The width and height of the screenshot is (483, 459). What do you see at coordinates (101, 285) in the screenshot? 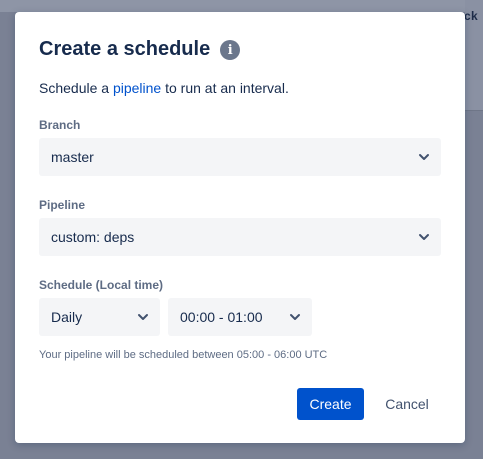
I see `schedule-label: Schedule (Local time)` at bounding box center [101, 285].